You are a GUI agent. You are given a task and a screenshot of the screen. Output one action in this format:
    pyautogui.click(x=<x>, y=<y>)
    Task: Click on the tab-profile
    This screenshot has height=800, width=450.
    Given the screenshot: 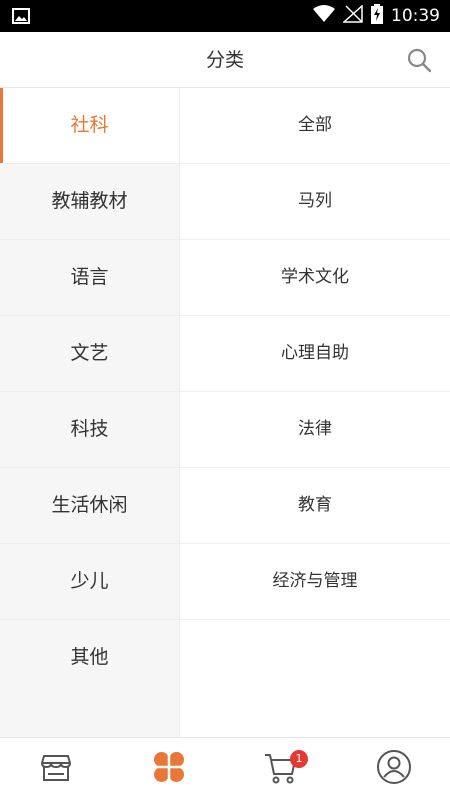 What is the action you would take?
    pyautogui.click(x=394, y=769)
    